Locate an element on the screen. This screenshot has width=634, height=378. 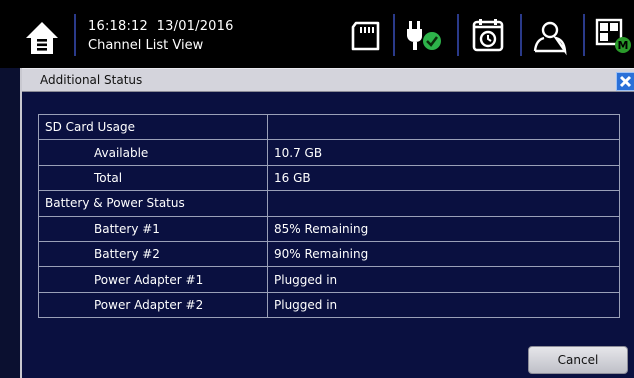
alarm-clock-icon is located at coordinates (488, 35).